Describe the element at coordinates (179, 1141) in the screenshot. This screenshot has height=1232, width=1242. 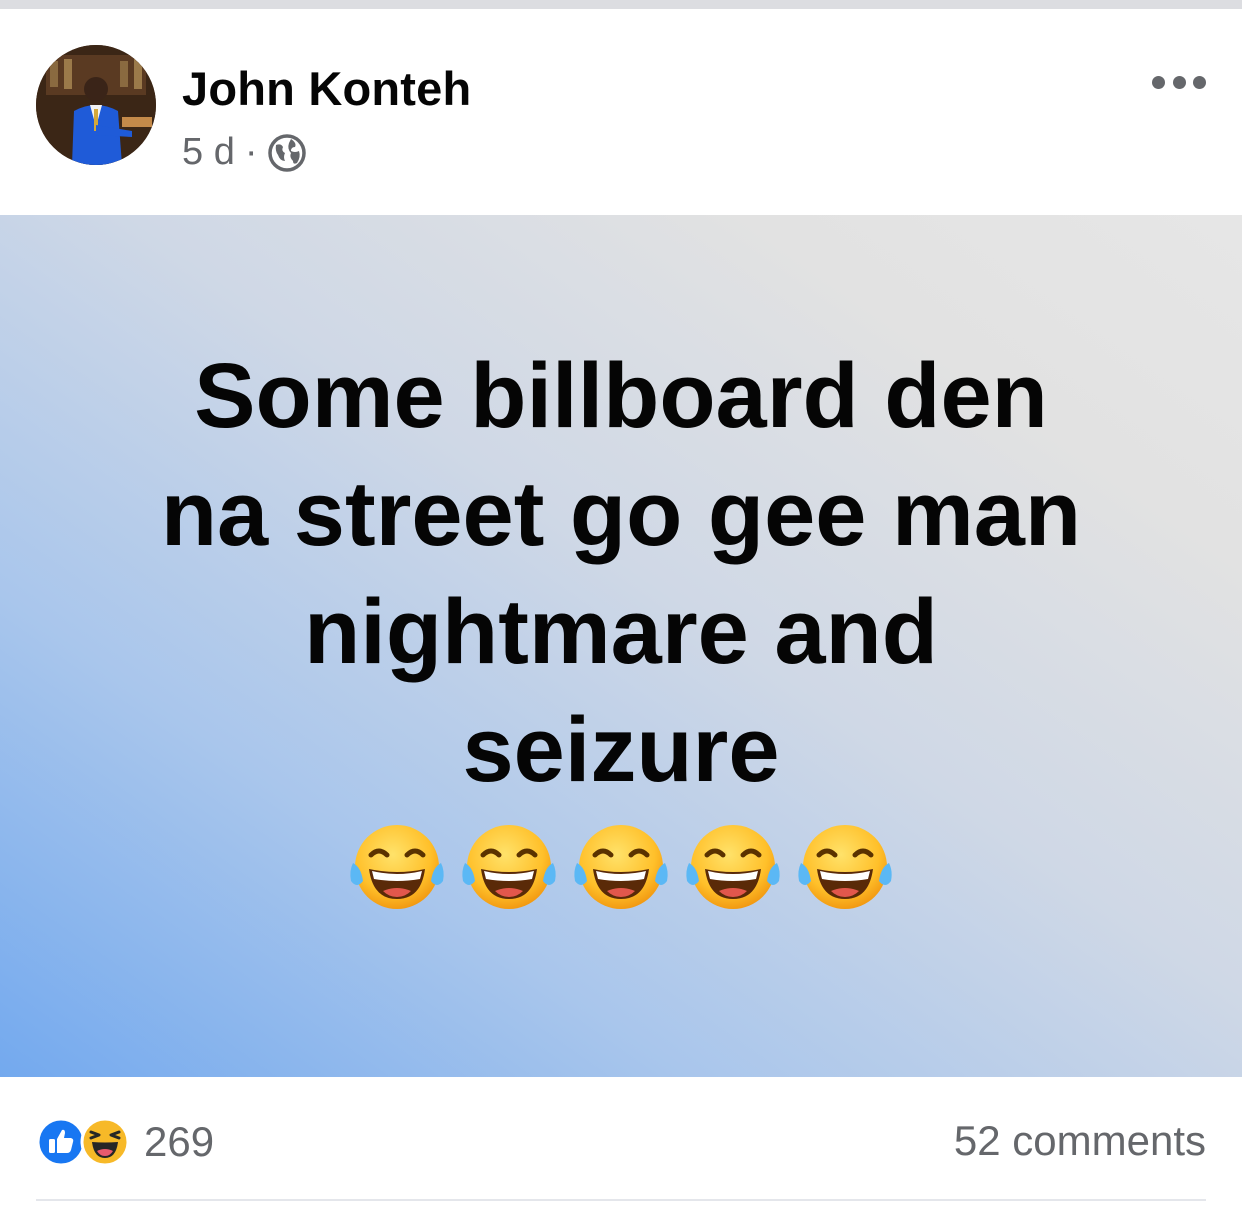
I see `reaction-count: 269` at that location.